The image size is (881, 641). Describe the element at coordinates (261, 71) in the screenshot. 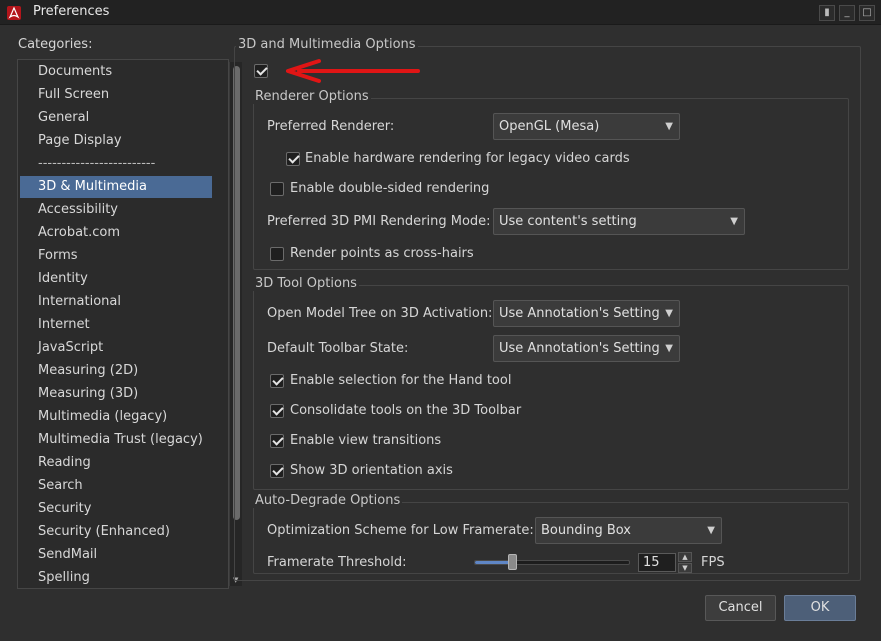

I see `enable-3d-checkbox` at that location.